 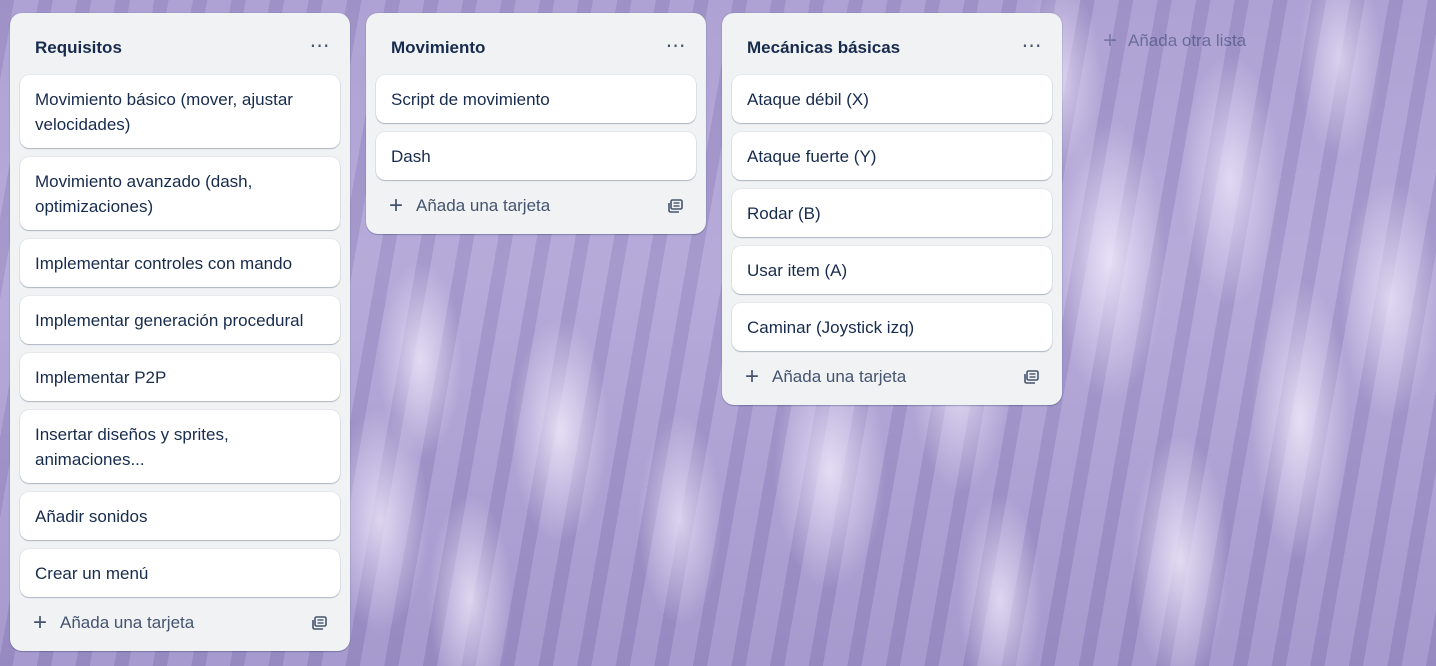 I want to click on card-list: Script de movimiento Dash, so click(x=536, y=127).